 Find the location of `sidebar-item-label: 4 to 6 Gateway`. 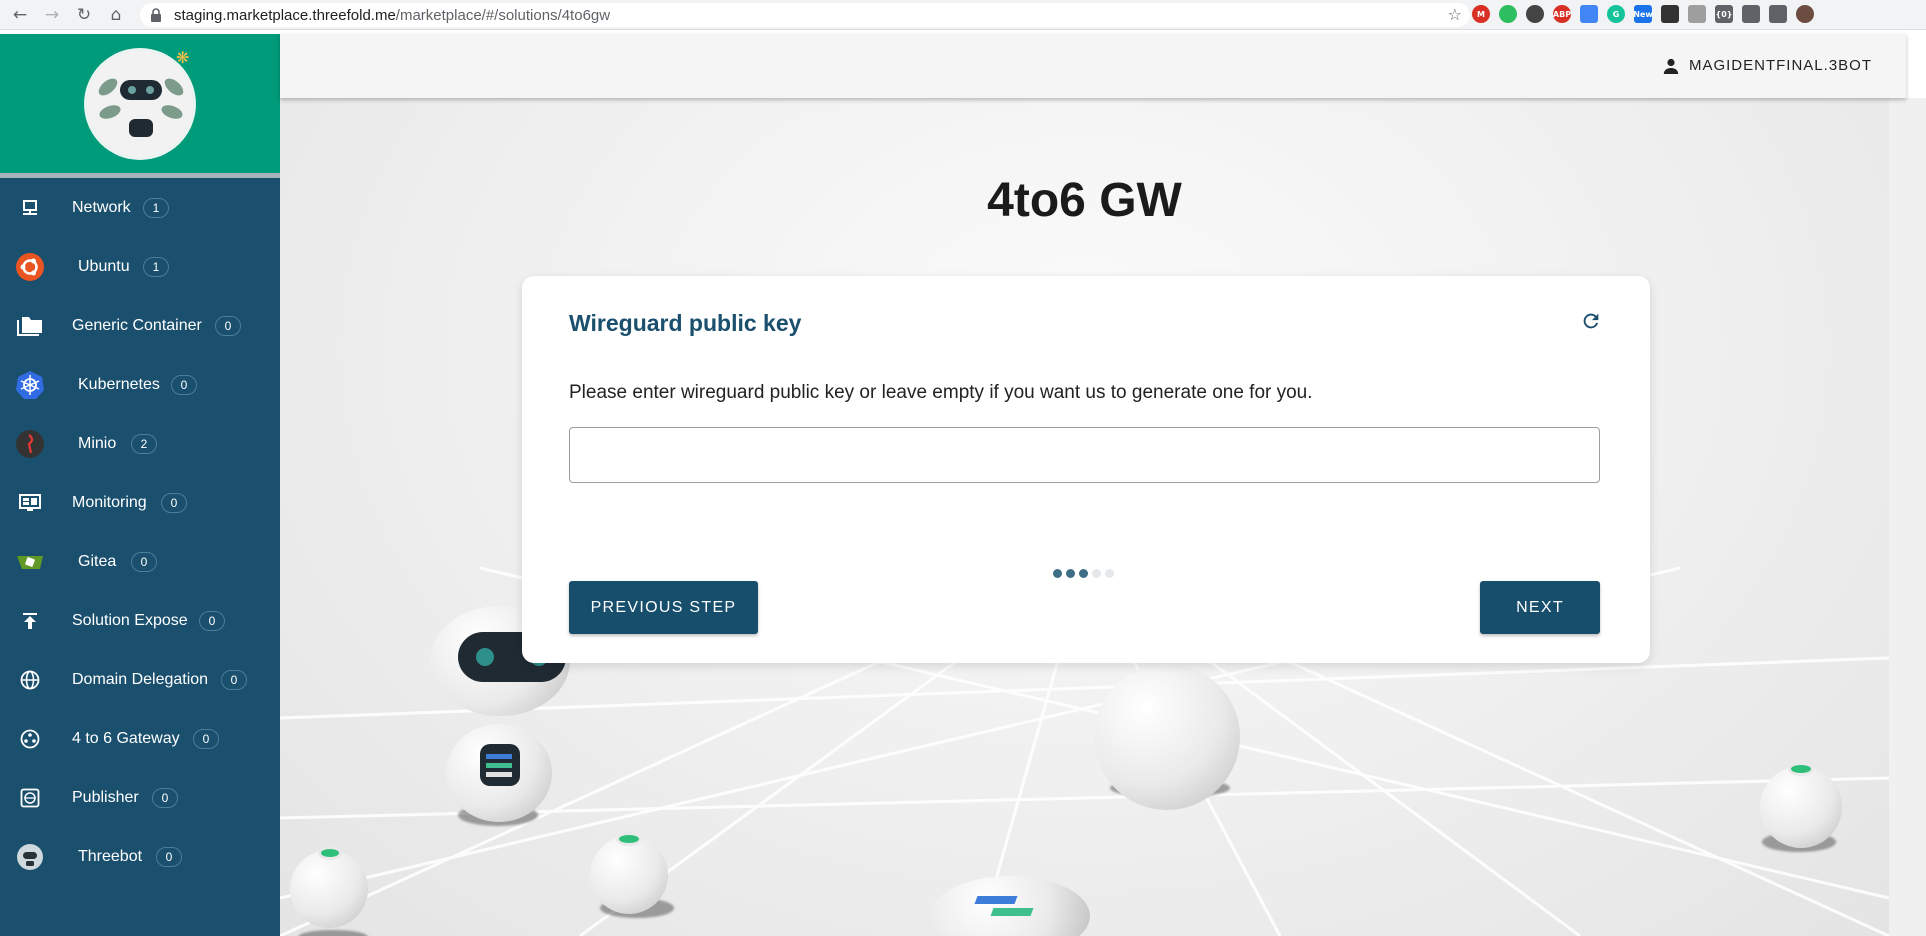

sidebar-item-label: 4 to 6 Gateway is located at coordinates (126, 738).